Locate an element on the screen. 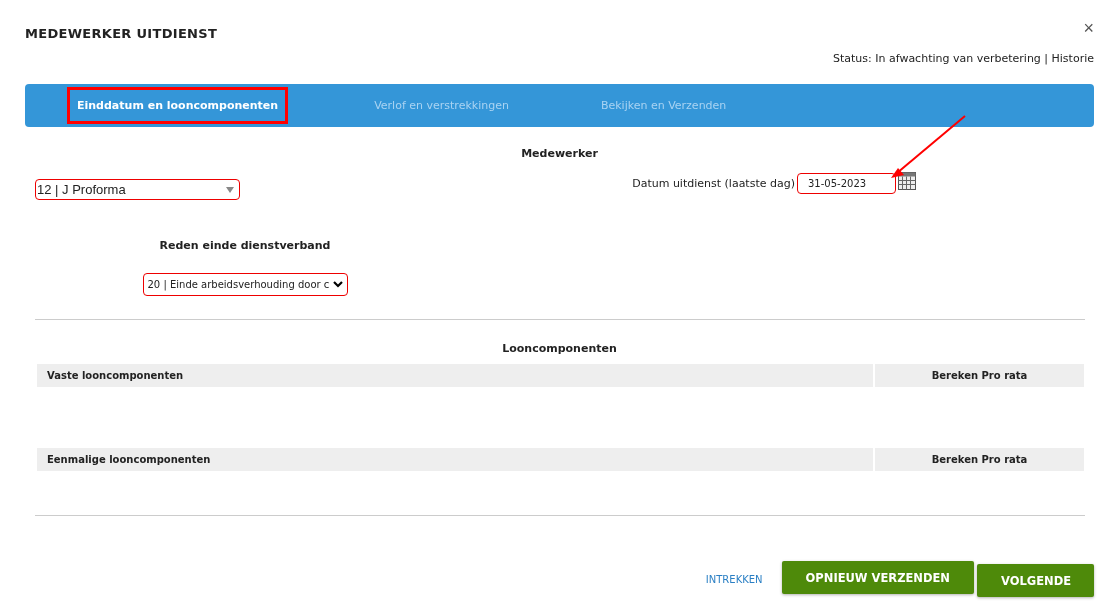  dialog-title: MEDEWERKER UITDIENST is located at coordinates (121, 33).